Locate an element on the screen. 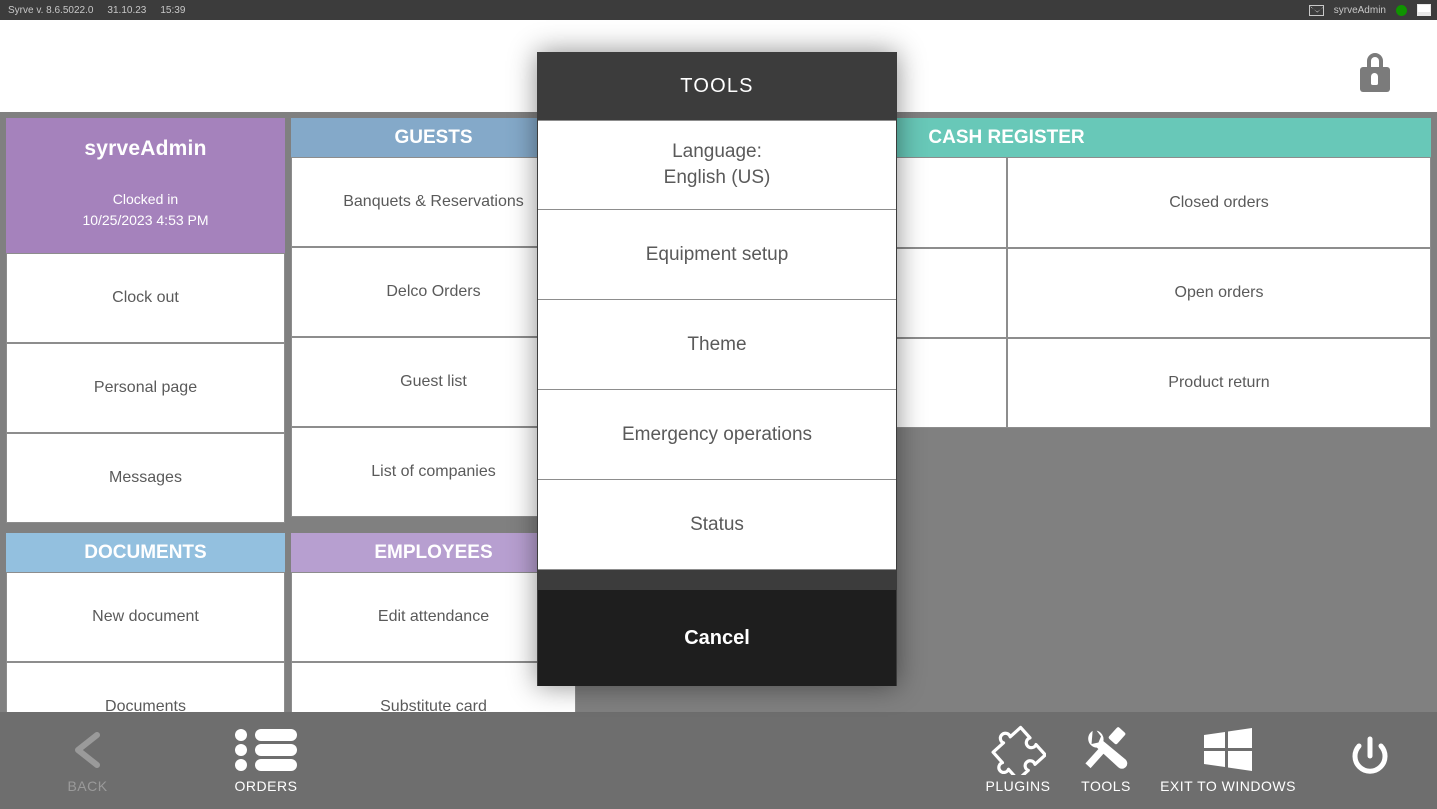  titlebar-right: syrveAdmin is located at coordinates (1372, 10).